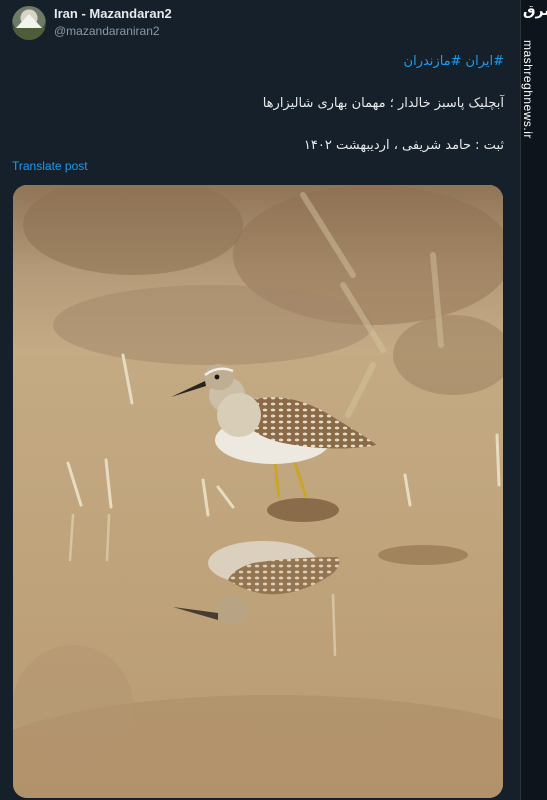  What do you see at coordinates (403, 145) in the screenshot?
I see `post-text-credit: ثبت : حامد شریفی ، اردیبهشت ۱۴۰۲` at bounding box center [403, 145].